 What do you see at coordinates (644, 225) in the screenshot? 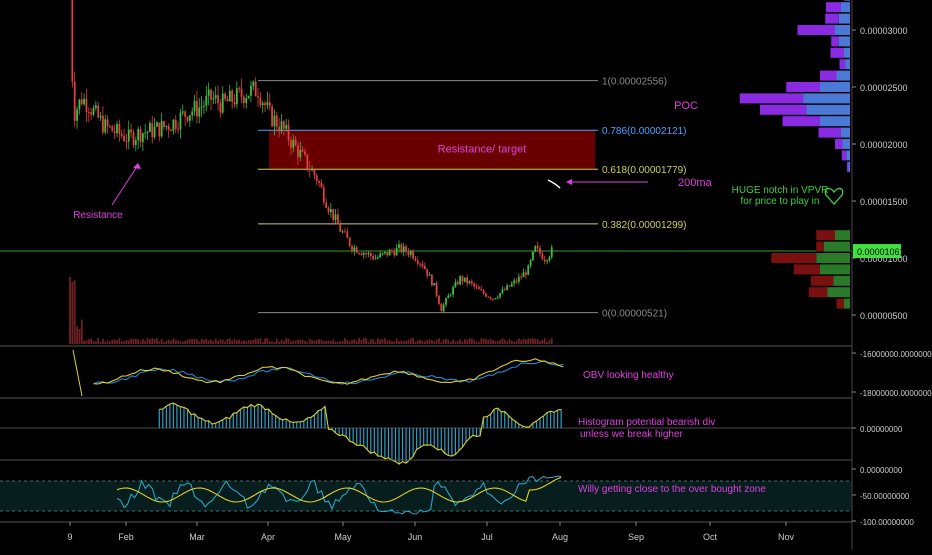
I see `fib-level-label: 0.382(0.00001299)` at bounding box center [644, 225].